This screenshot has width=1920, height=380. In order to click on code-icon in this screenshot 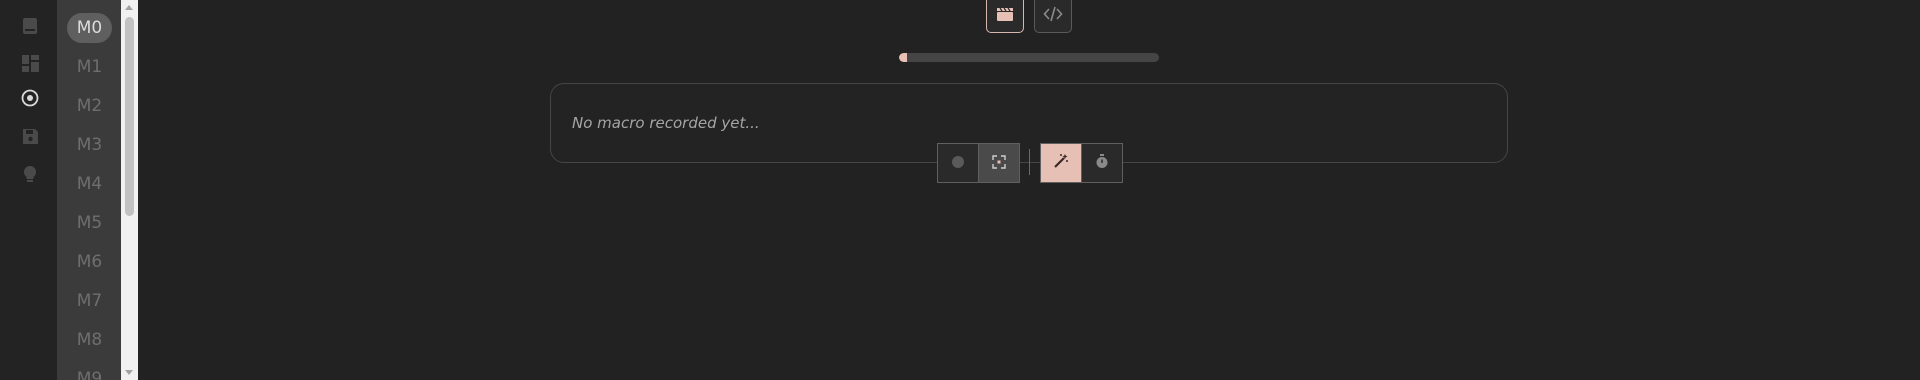, I will do `click(1053, 16)`.